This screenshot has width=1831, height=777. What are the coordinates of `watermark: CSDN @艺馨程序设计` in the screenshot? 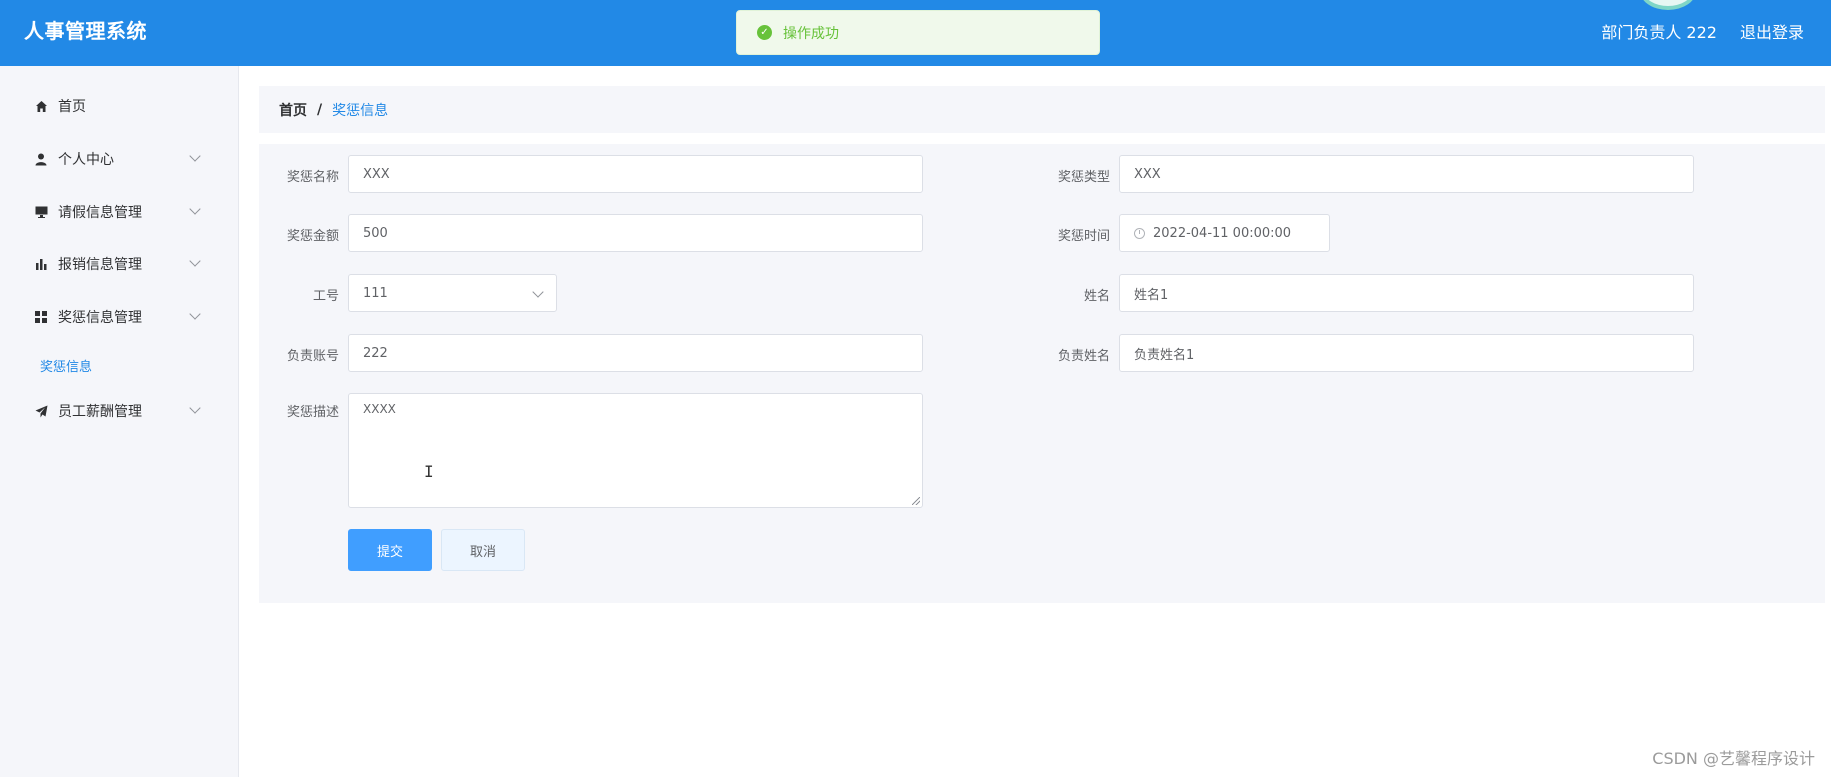 It's located at (1733, 758).